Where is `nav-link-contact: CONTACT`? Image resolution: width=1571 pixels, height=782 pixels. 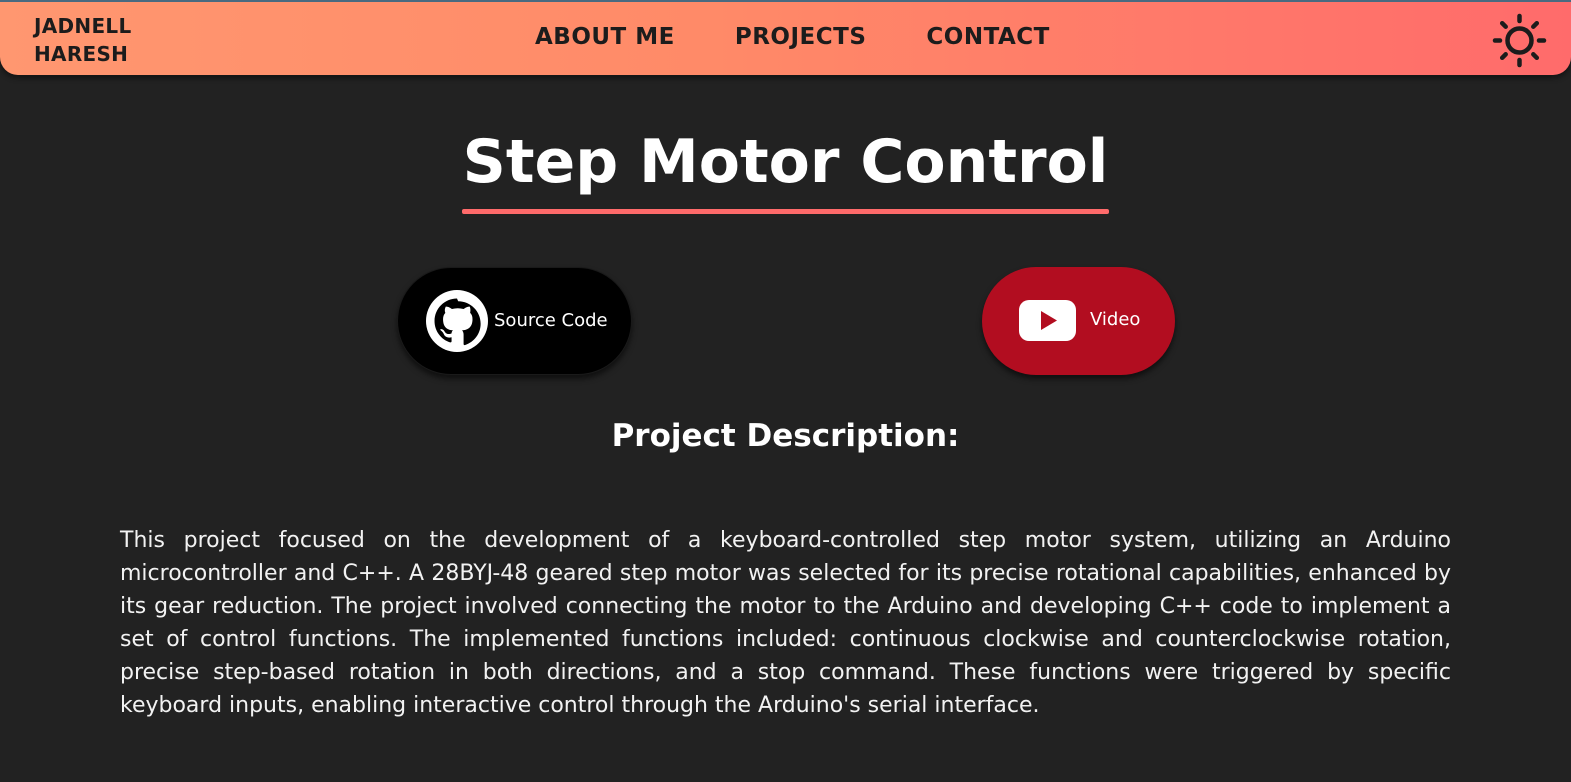
nav-link-contact: CONTACT is located at coordinates (987, 37).